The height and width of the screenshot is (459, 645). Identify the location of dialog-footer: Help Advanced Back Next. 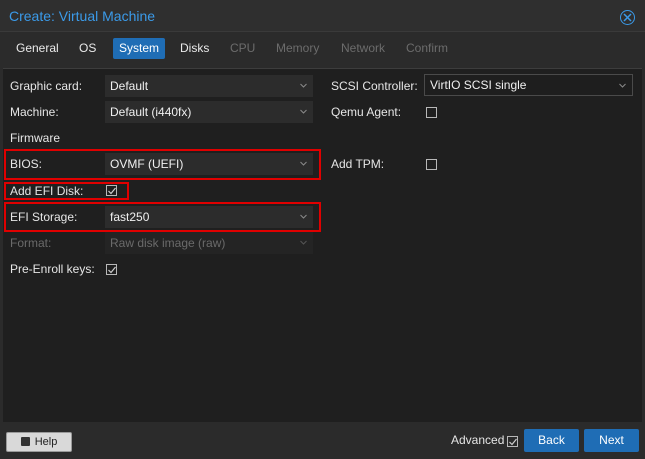
(322, 441).